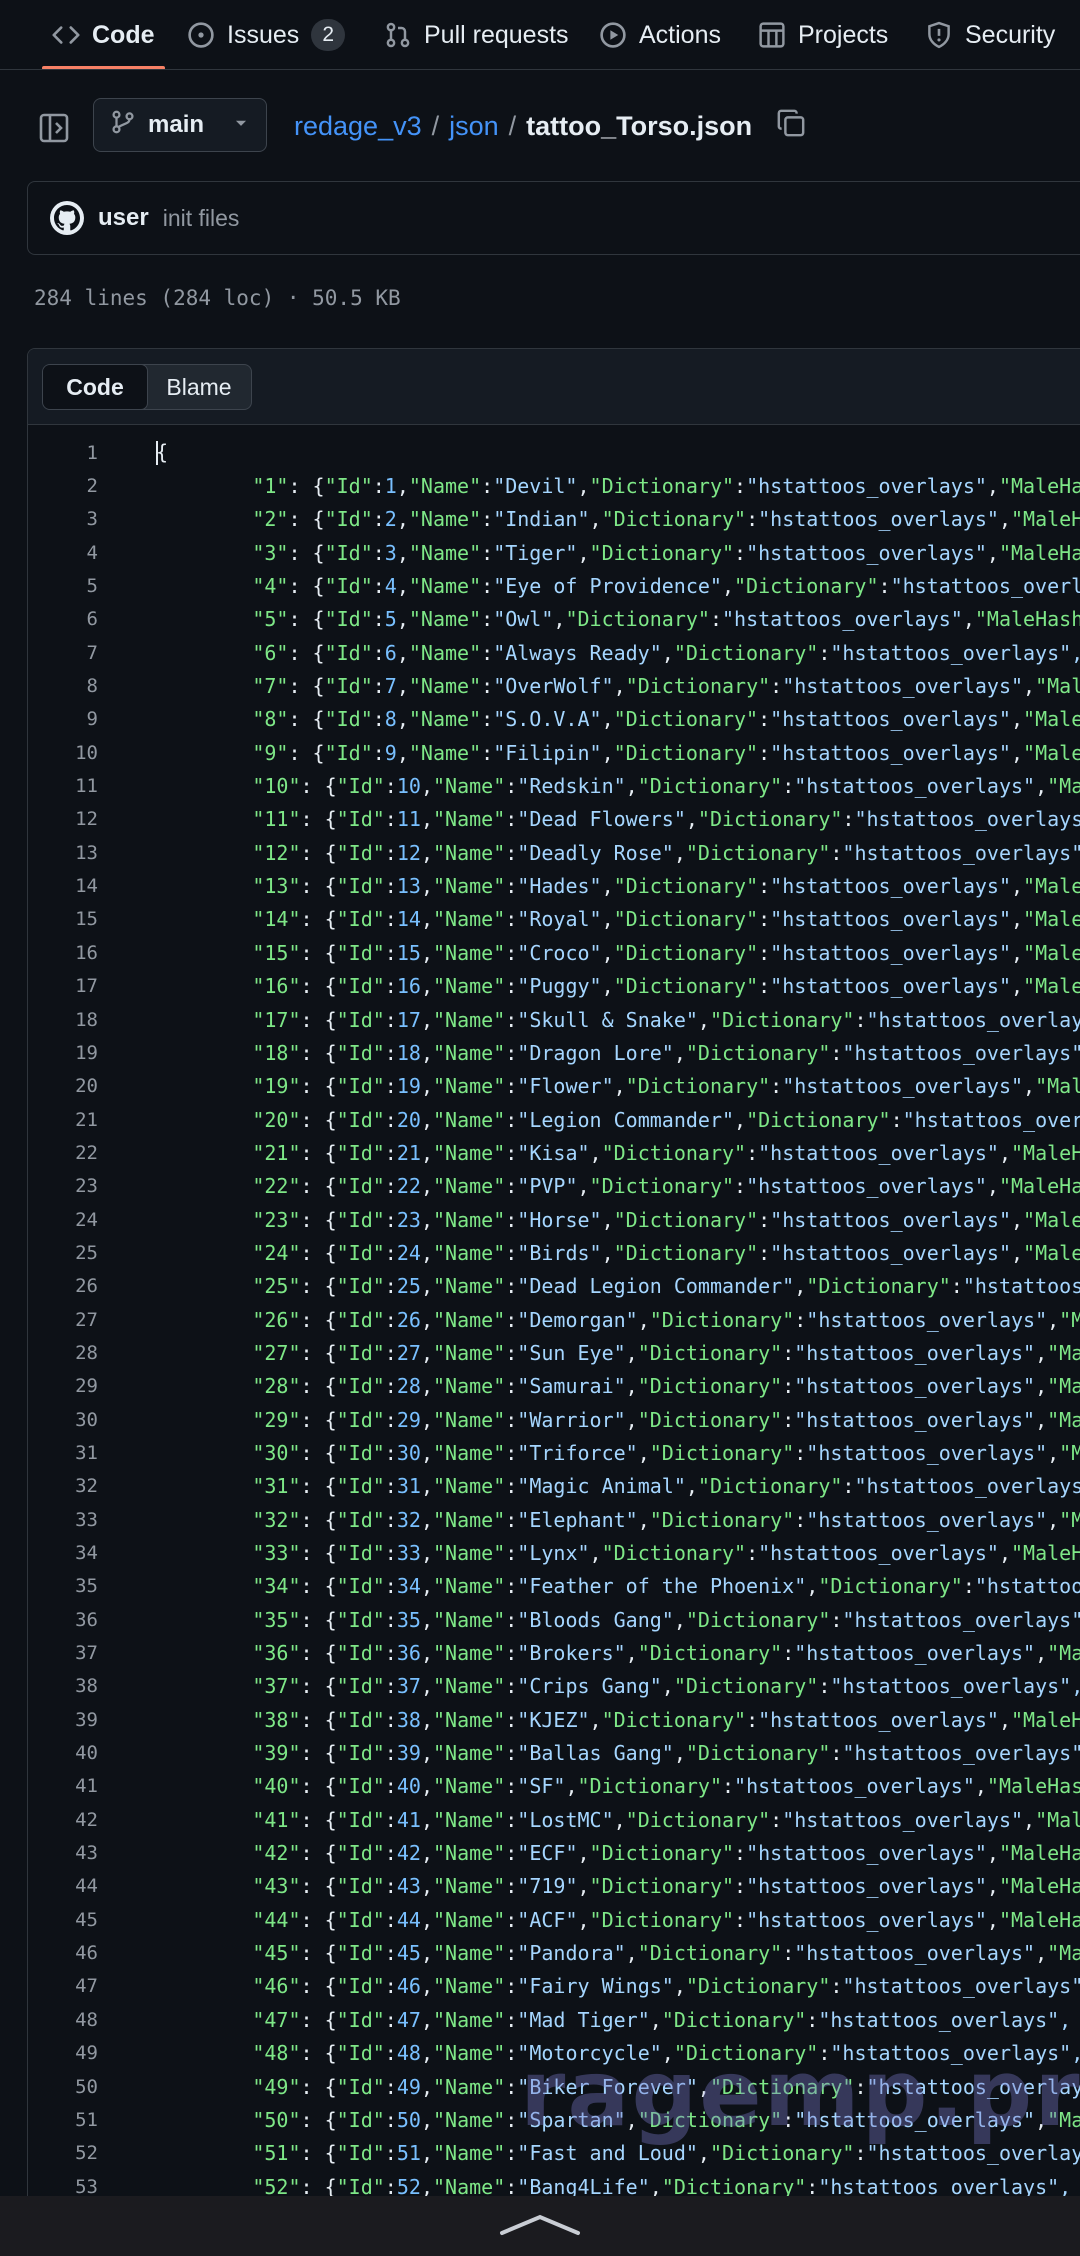 Image resolution: width=1080 pixels, height=2256 pixels. Describe the element at coordinates (476, 34) in the screenshot. I see `tab-pull-requests: Pull requests` at that location.